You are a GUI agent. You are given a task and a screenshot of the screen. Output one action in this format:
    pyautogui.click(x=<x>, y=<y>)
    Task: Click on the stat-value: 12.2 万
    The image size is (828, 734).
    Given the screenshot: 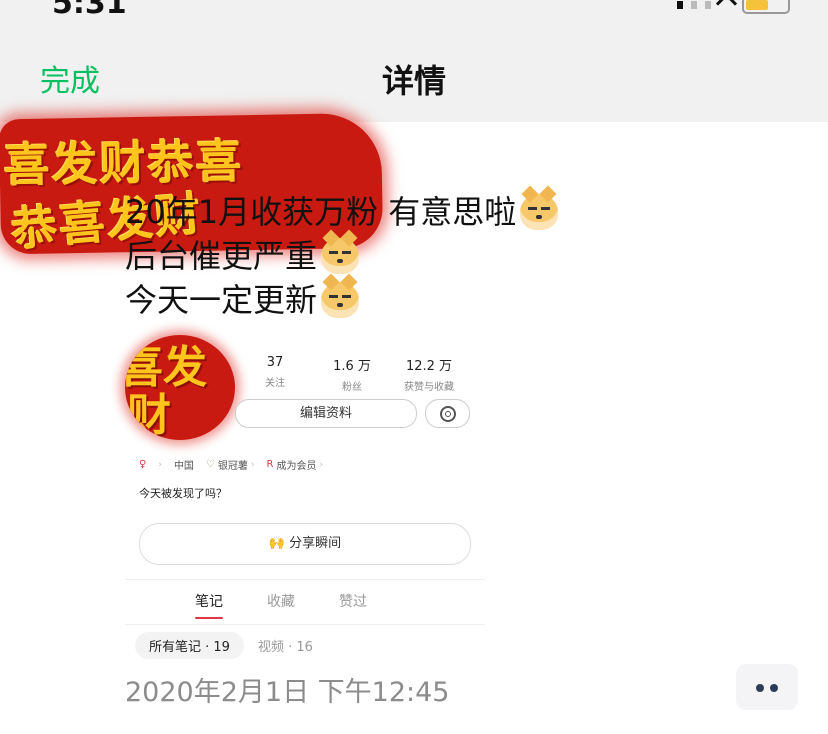 What is the action you would take?
    pyautogui.click(x=429, y=366)
    